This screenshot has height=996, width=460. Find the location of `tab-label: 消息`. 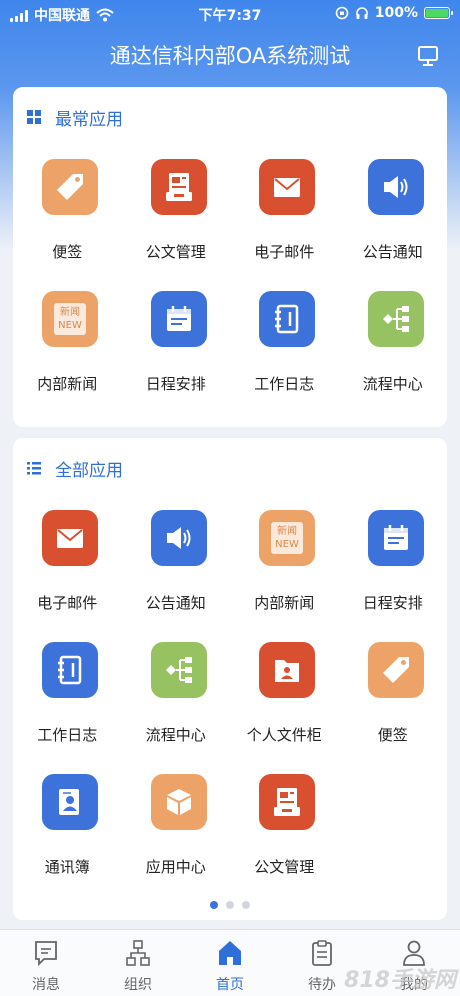

tab-label: 消息 is located at coordinates (46, 985).